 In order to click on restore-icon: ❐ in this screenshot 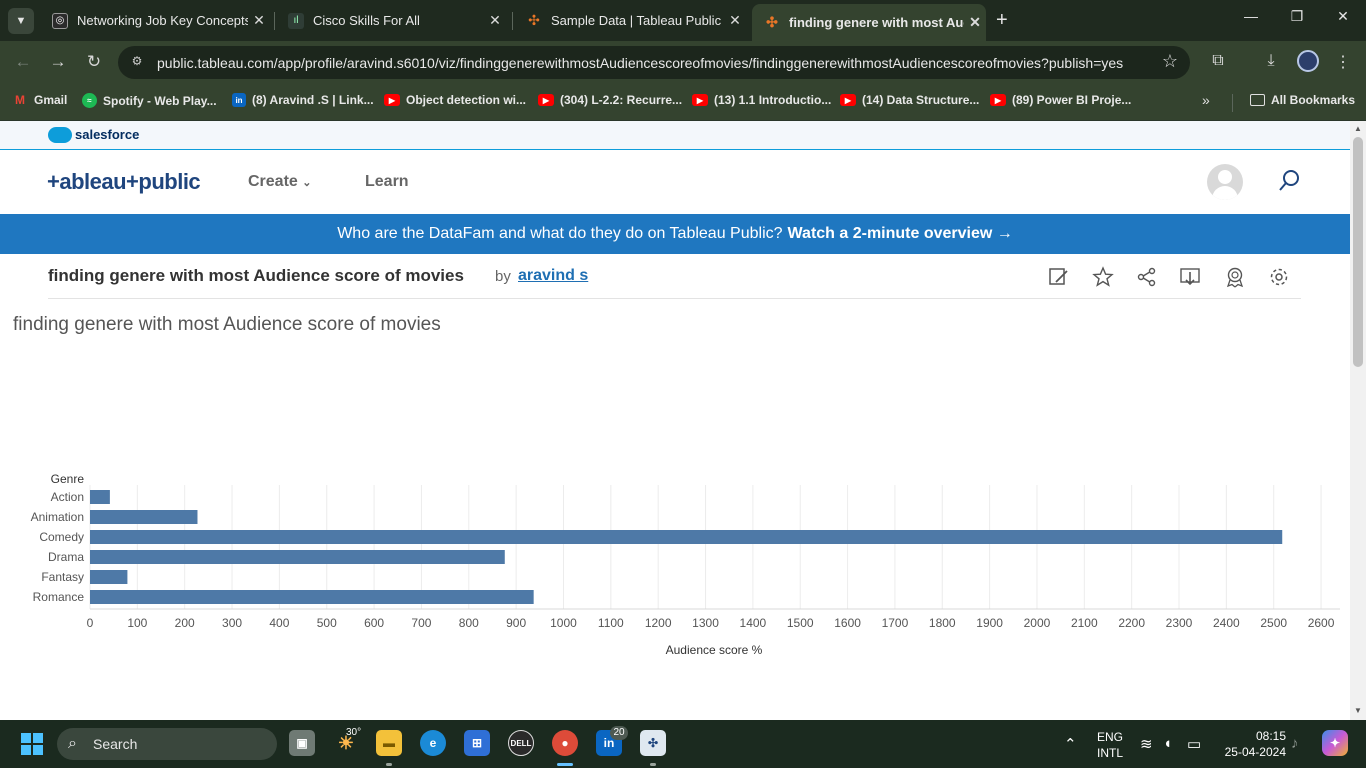, I will do `click(1297, 16)`.